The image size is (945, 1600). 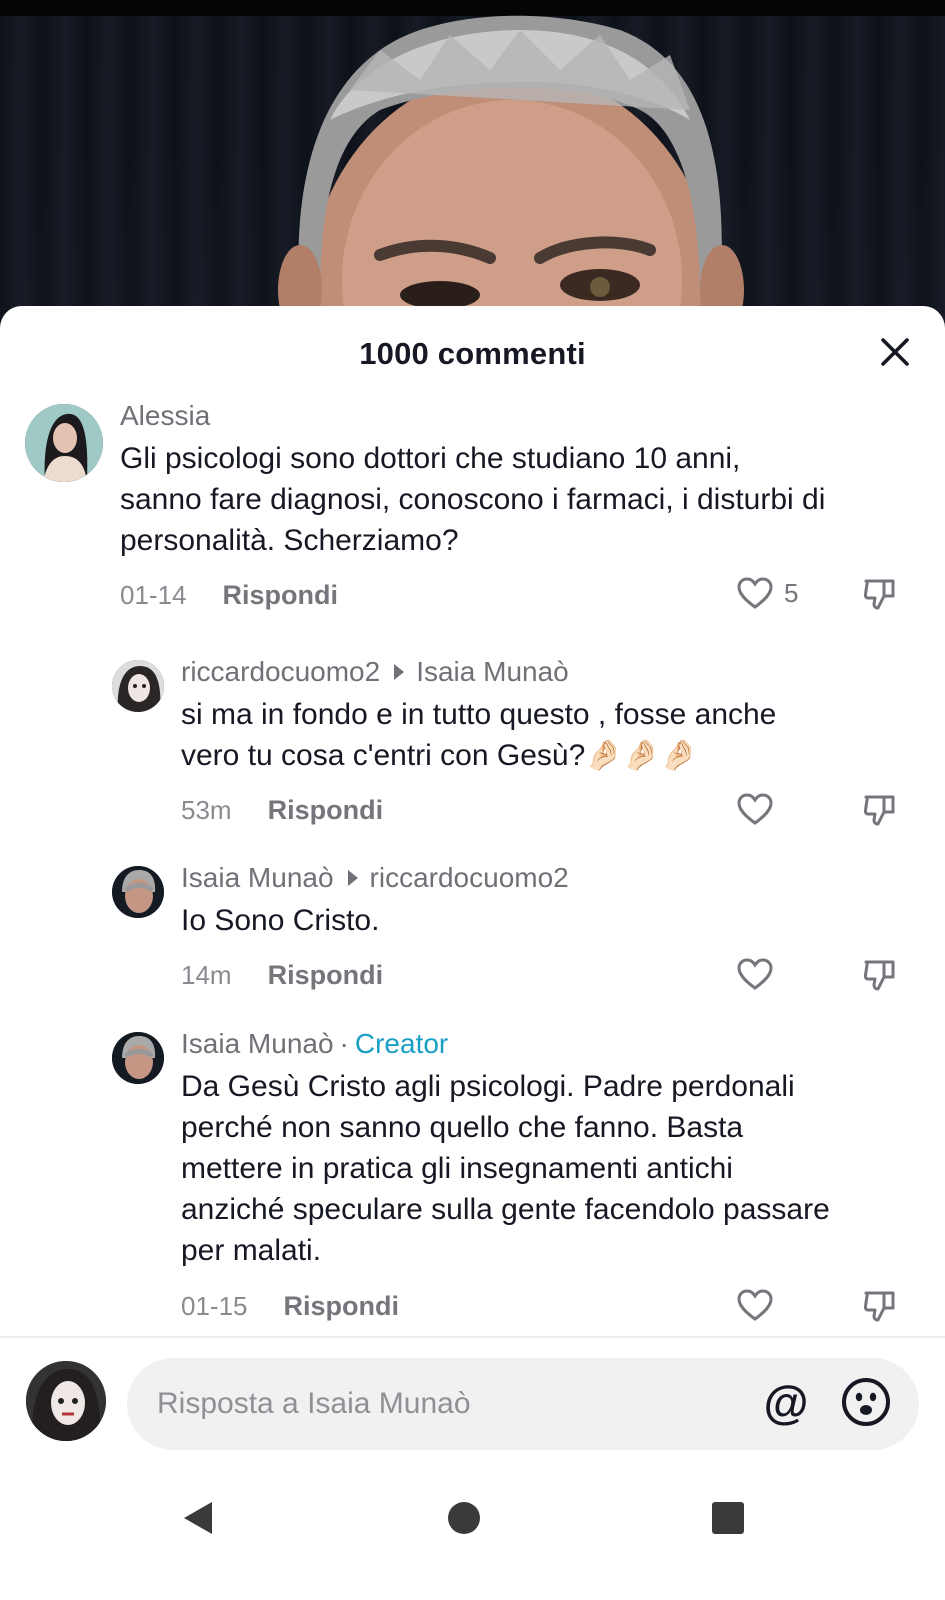 What do you see at coordinates (469, 878) in the screenshot?
I see `replied-to-user: riccardocuomo2` at bounding box center [469, 878].